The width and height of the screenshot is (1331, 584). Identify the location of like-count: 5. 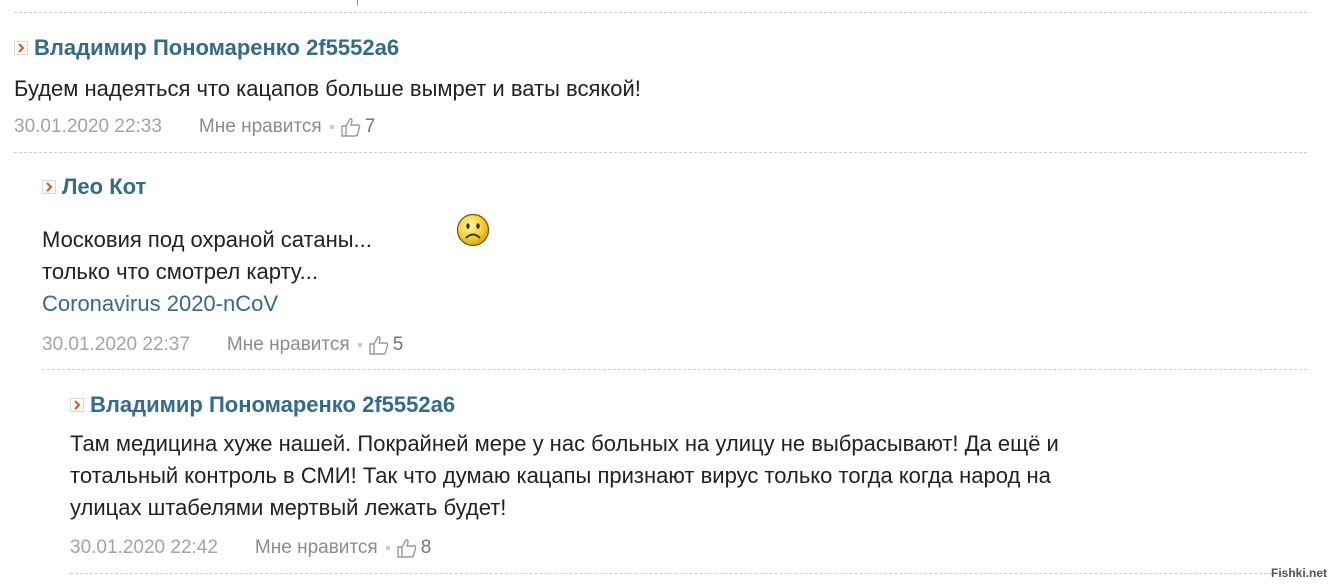
(398, 344).